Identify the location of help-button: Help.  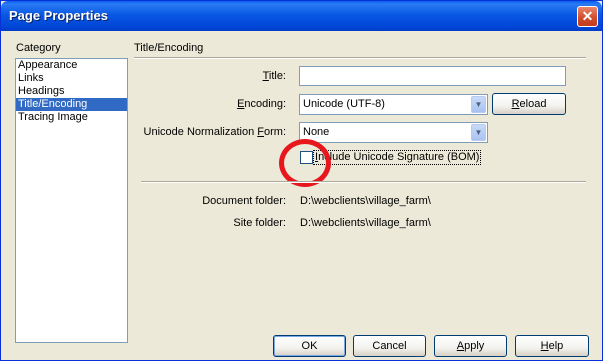
(552, 346).